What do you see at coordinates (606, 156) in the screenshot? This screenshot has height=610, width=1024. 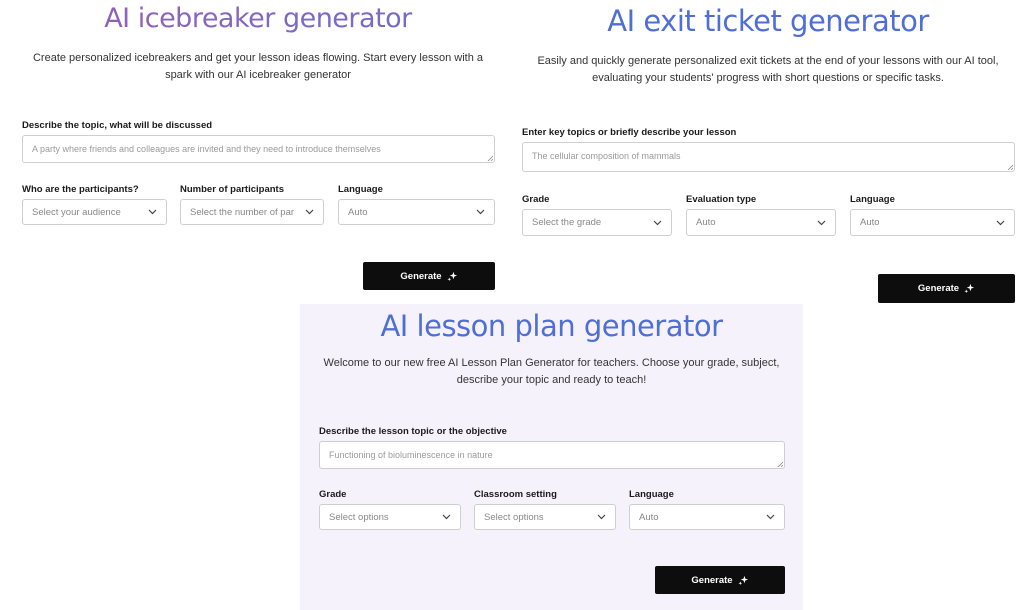 I see `exit-ticket-topic-placeholder: The cellular composition of mammals` at bounding box center [606, 156].